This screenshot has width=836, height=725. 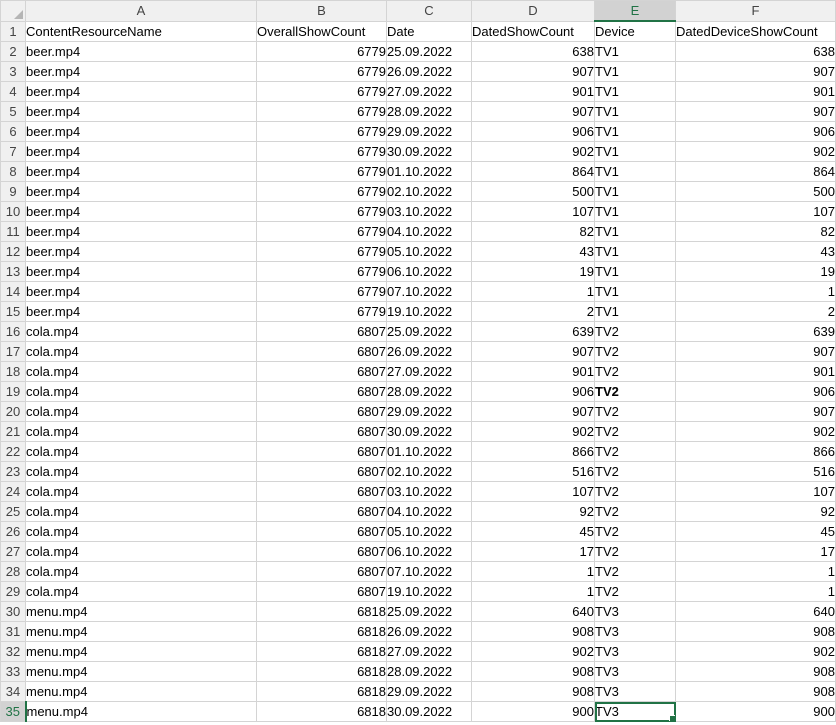 What do you see at coordinates (533, 171) in the screenshot?
I see `table-cell: 864` at bounding box center [533, 171].